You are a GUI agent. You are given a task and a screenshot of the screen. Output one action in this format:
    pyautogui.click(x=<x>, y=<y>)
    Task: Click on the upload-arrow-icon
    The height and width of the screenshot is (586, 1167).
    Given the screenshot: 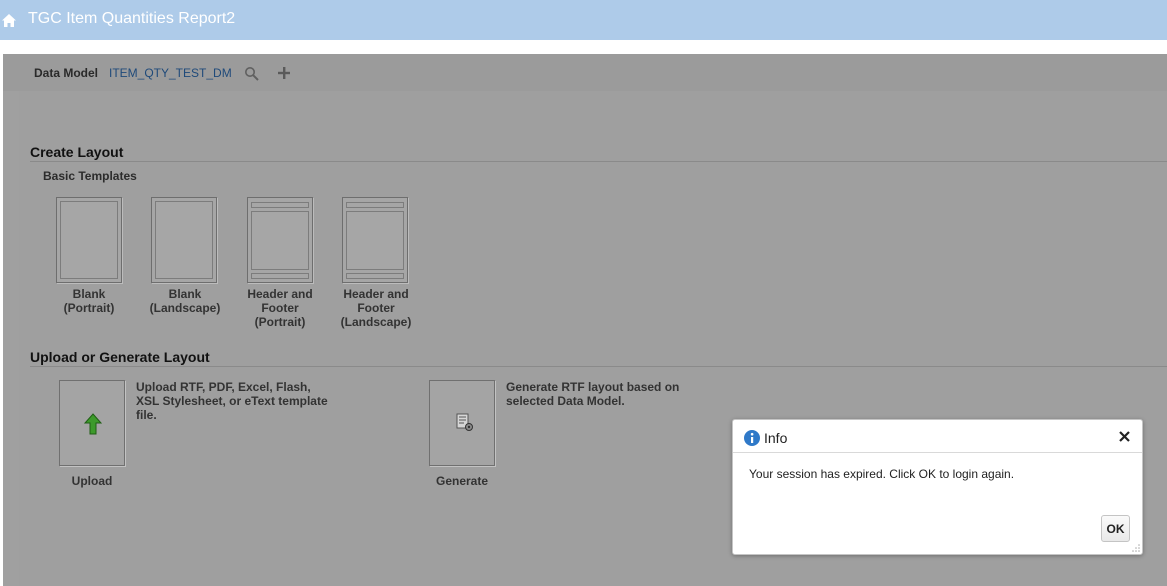 What is the action you would take?
    pyautogui.click(x=93, y=424)
    